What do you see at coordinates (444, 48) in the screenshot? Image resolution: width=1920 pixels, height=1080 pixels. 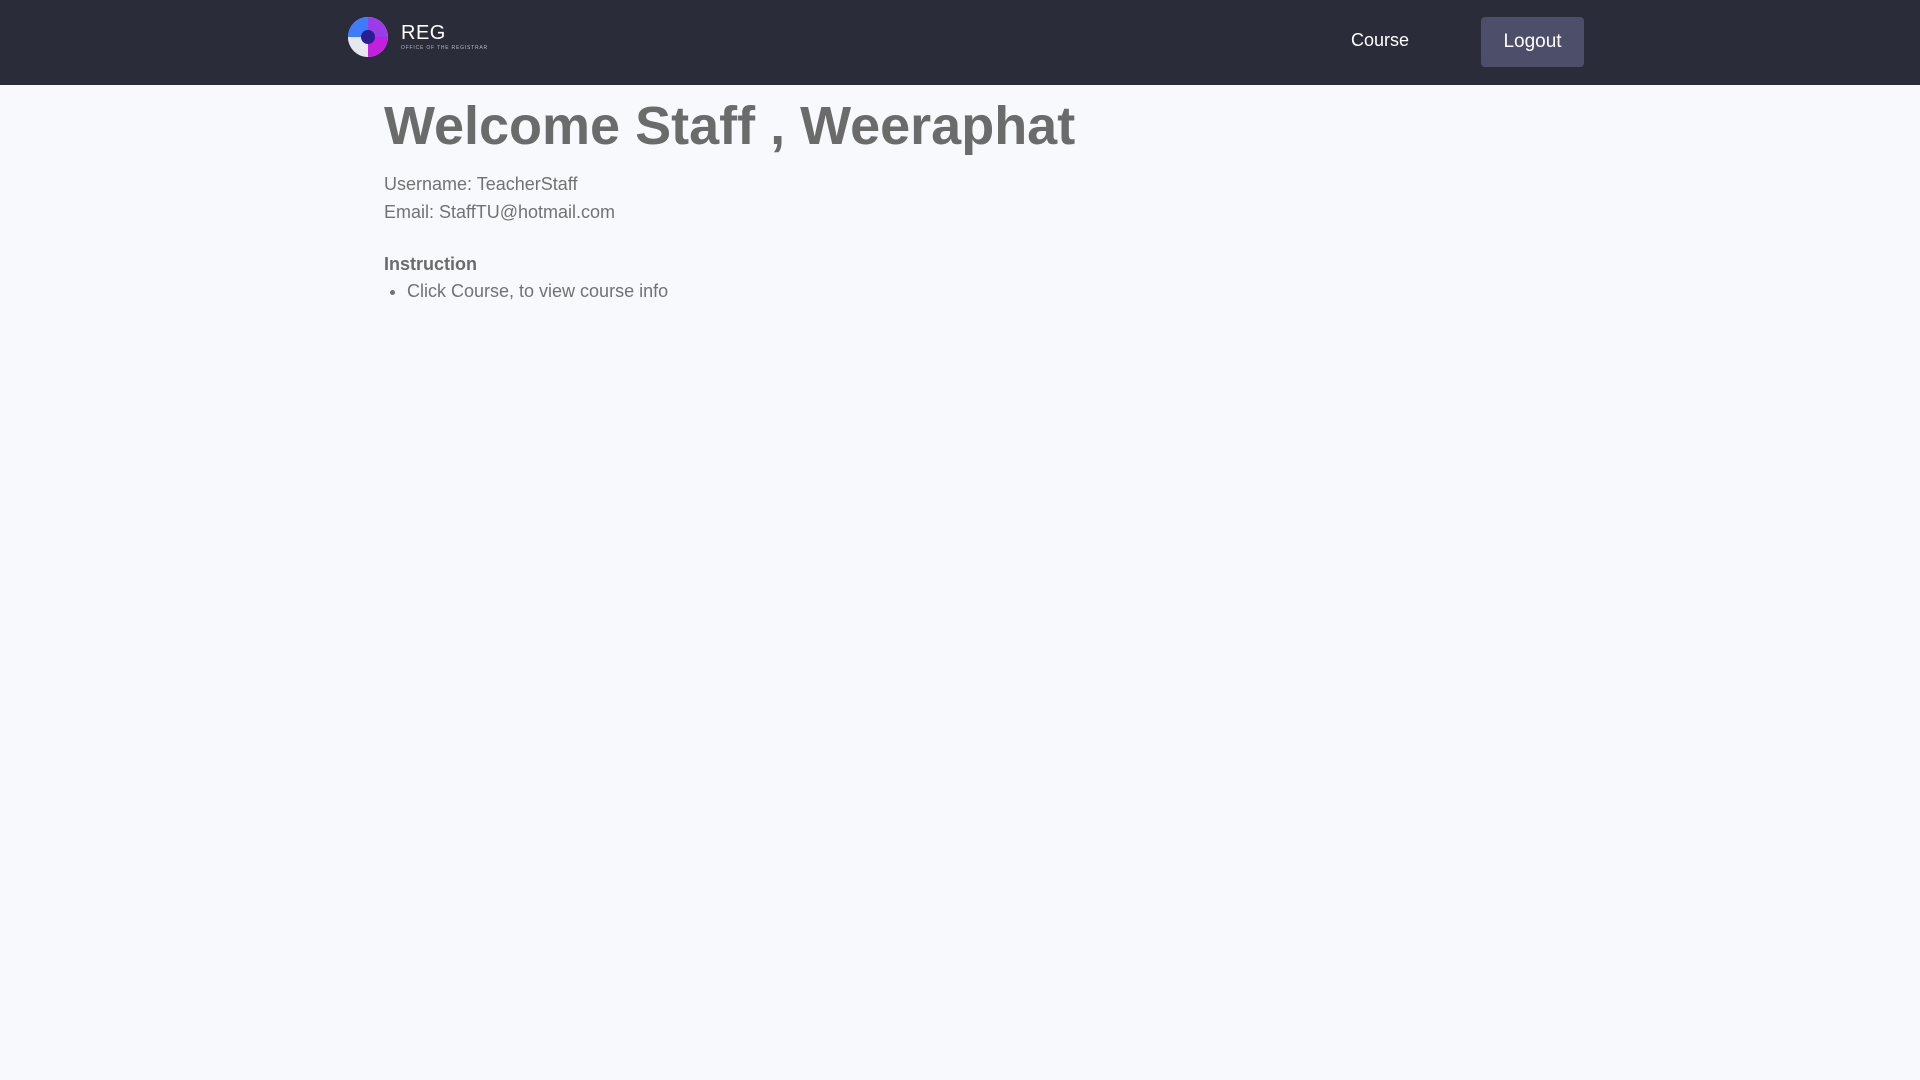 I see `logo-subtitle: OFFICE OF THE REGISTRAR` at bounding box center [444, 48].